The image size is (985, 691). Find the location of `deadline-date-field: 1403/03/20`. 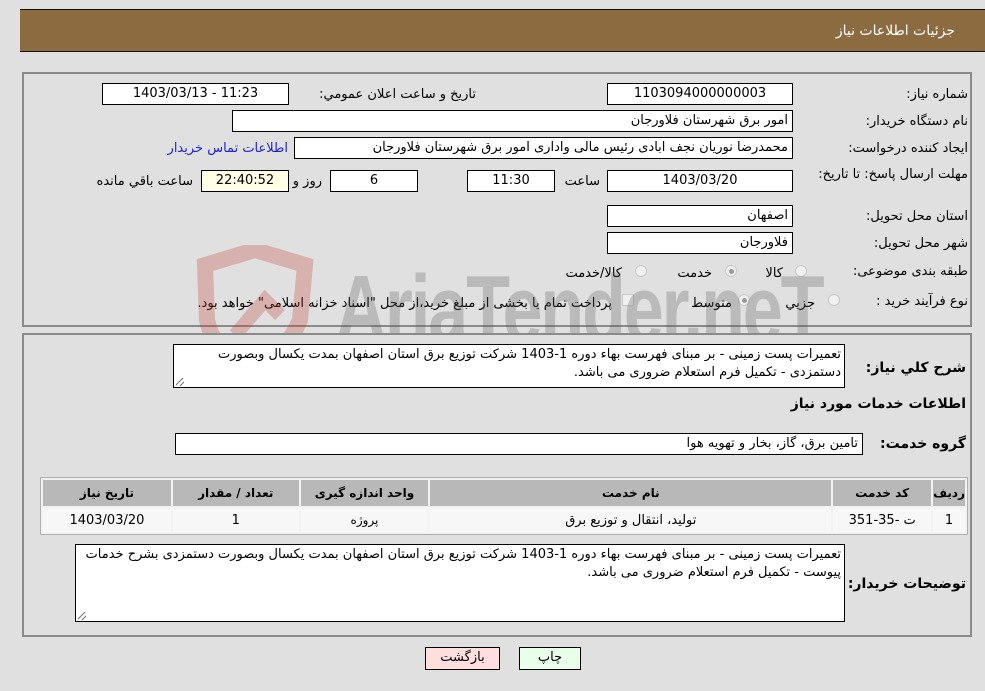

deadline-date-field: 1403/03/20 is located at coordinates (700, 181).